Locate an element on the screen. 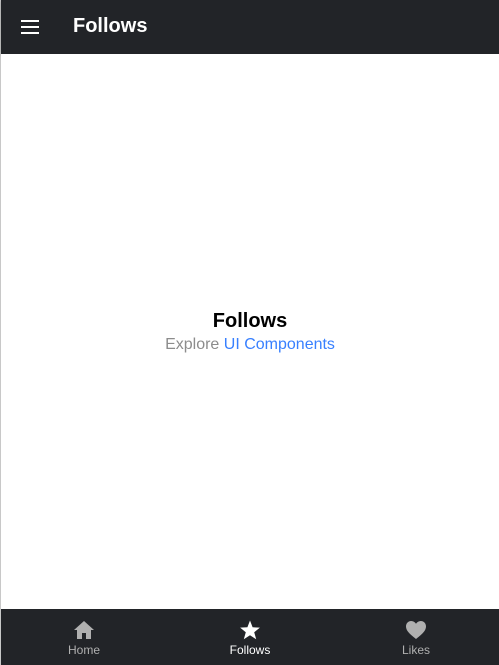 Image resolution: width=499 pixels, height=665 pixels. menu-icon is located at coordinates (30, 27).